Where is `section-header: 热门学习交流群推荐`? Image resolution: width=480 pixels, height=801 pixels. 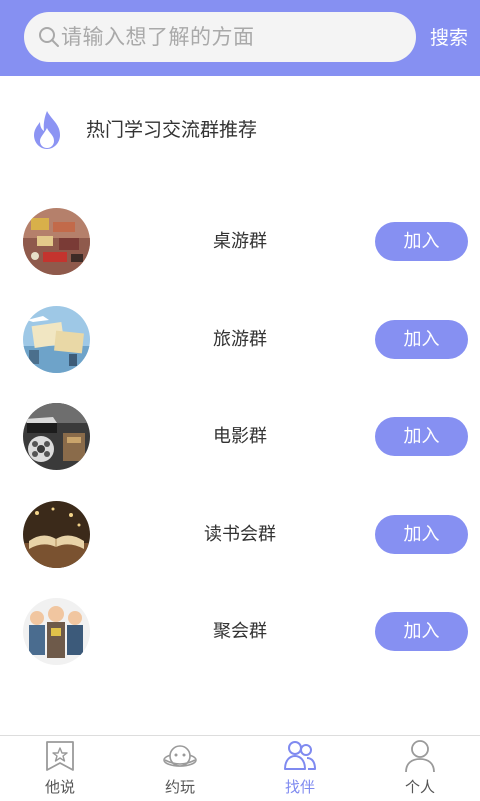
section-header: 热门学习交流群推荐 is located at coordinates (240, 130).